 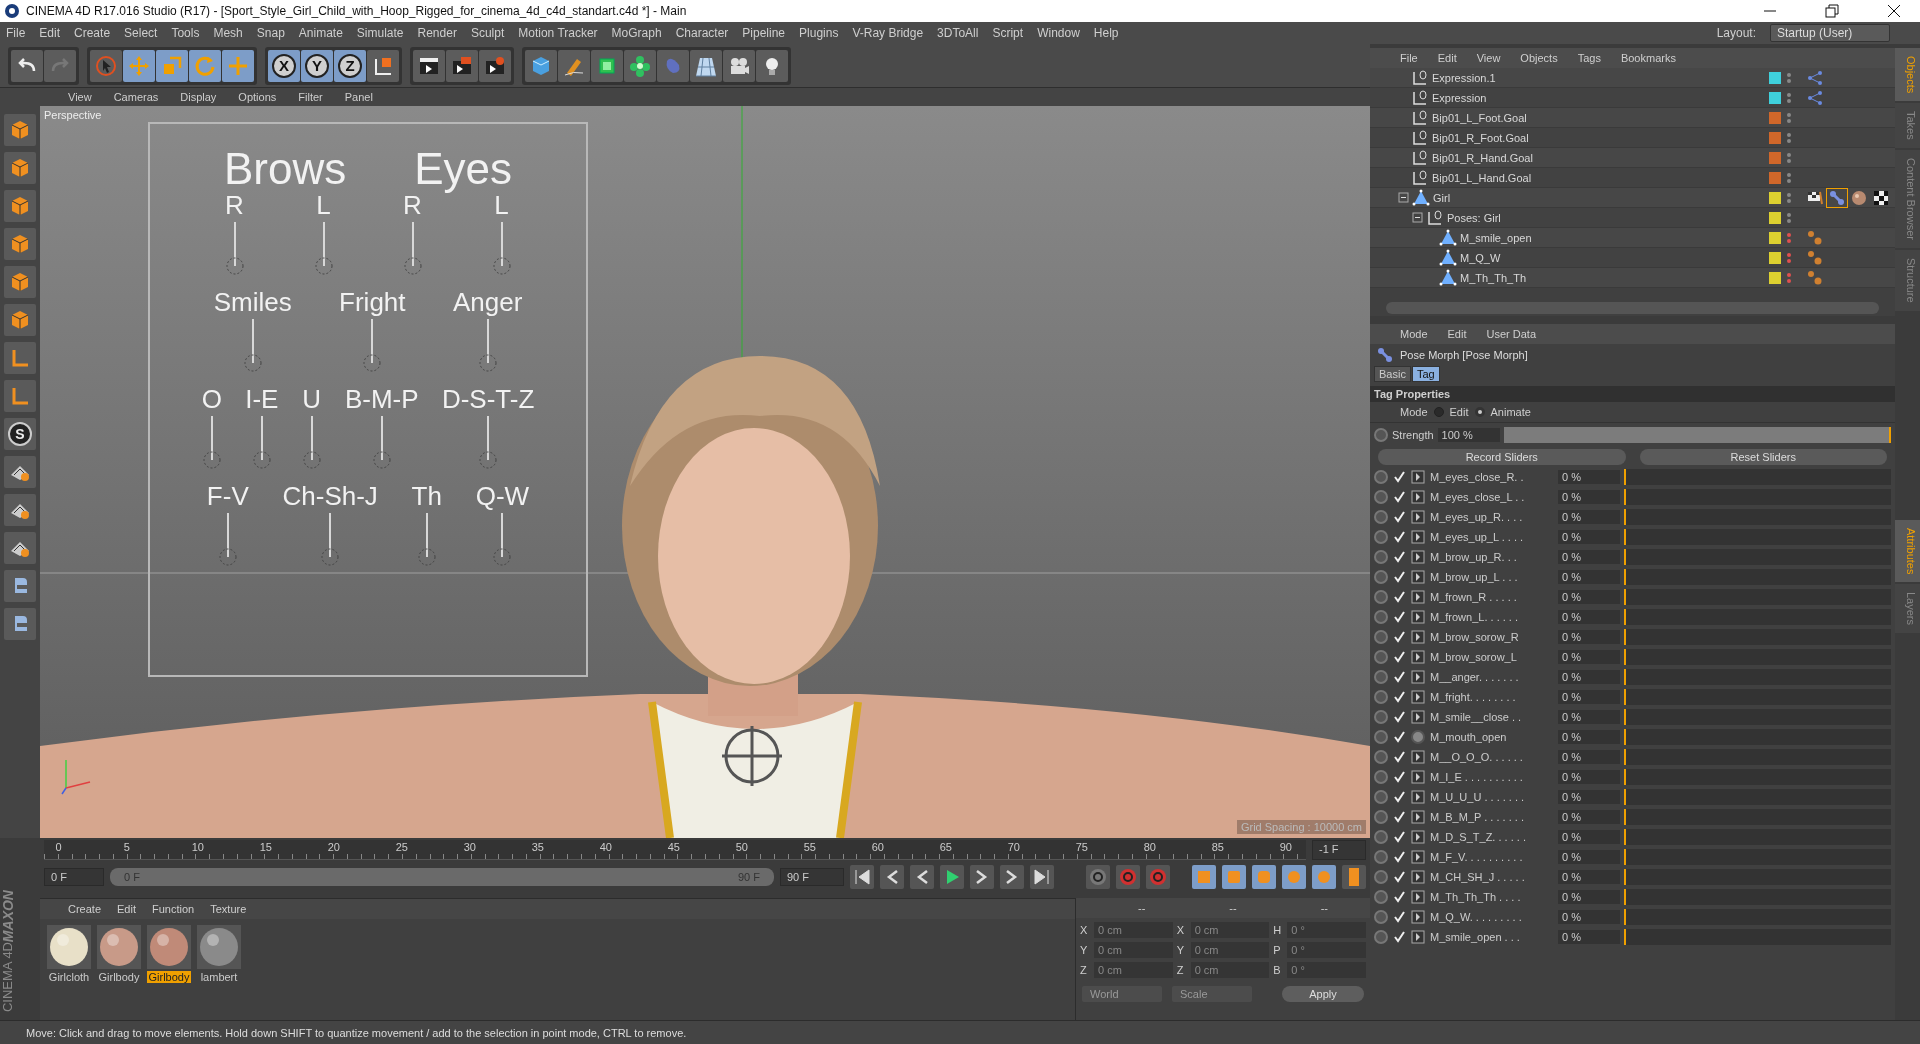 What do you see at coordinates (1468, 435) in the screenshot?
I see `strength-field: 100 %` at bounding box center [1468, 435].